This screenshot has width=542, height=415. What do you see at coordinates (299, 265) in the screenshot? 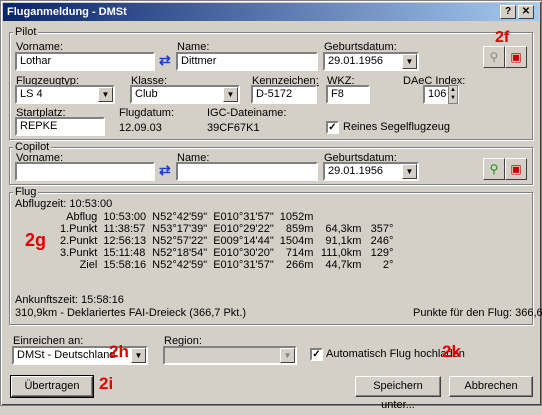
I see `flight-cell-alt: 266m` at bounding box center [299, 265].